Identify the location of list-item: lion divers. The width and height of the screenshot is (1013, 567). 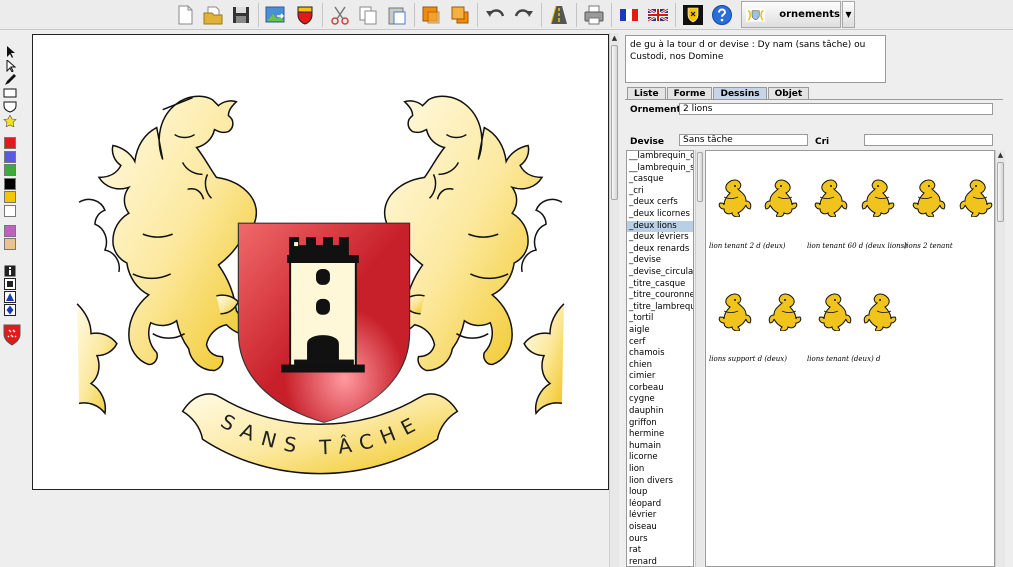
(660, 482).